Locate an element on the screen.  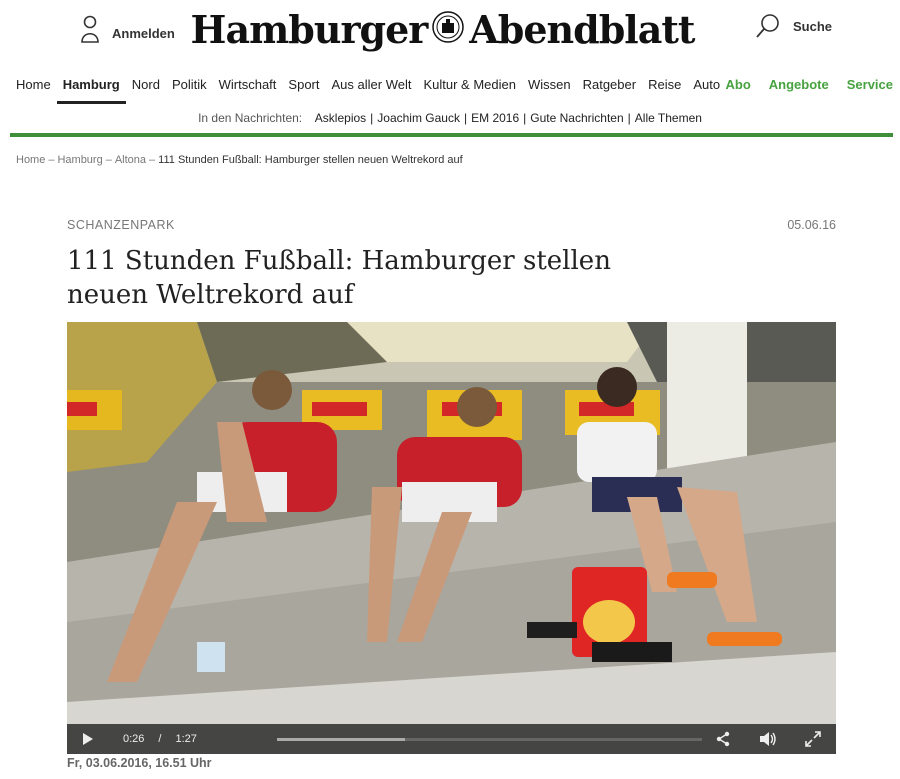
nav-item-nord: Nord is located at coordinates (146, 86).